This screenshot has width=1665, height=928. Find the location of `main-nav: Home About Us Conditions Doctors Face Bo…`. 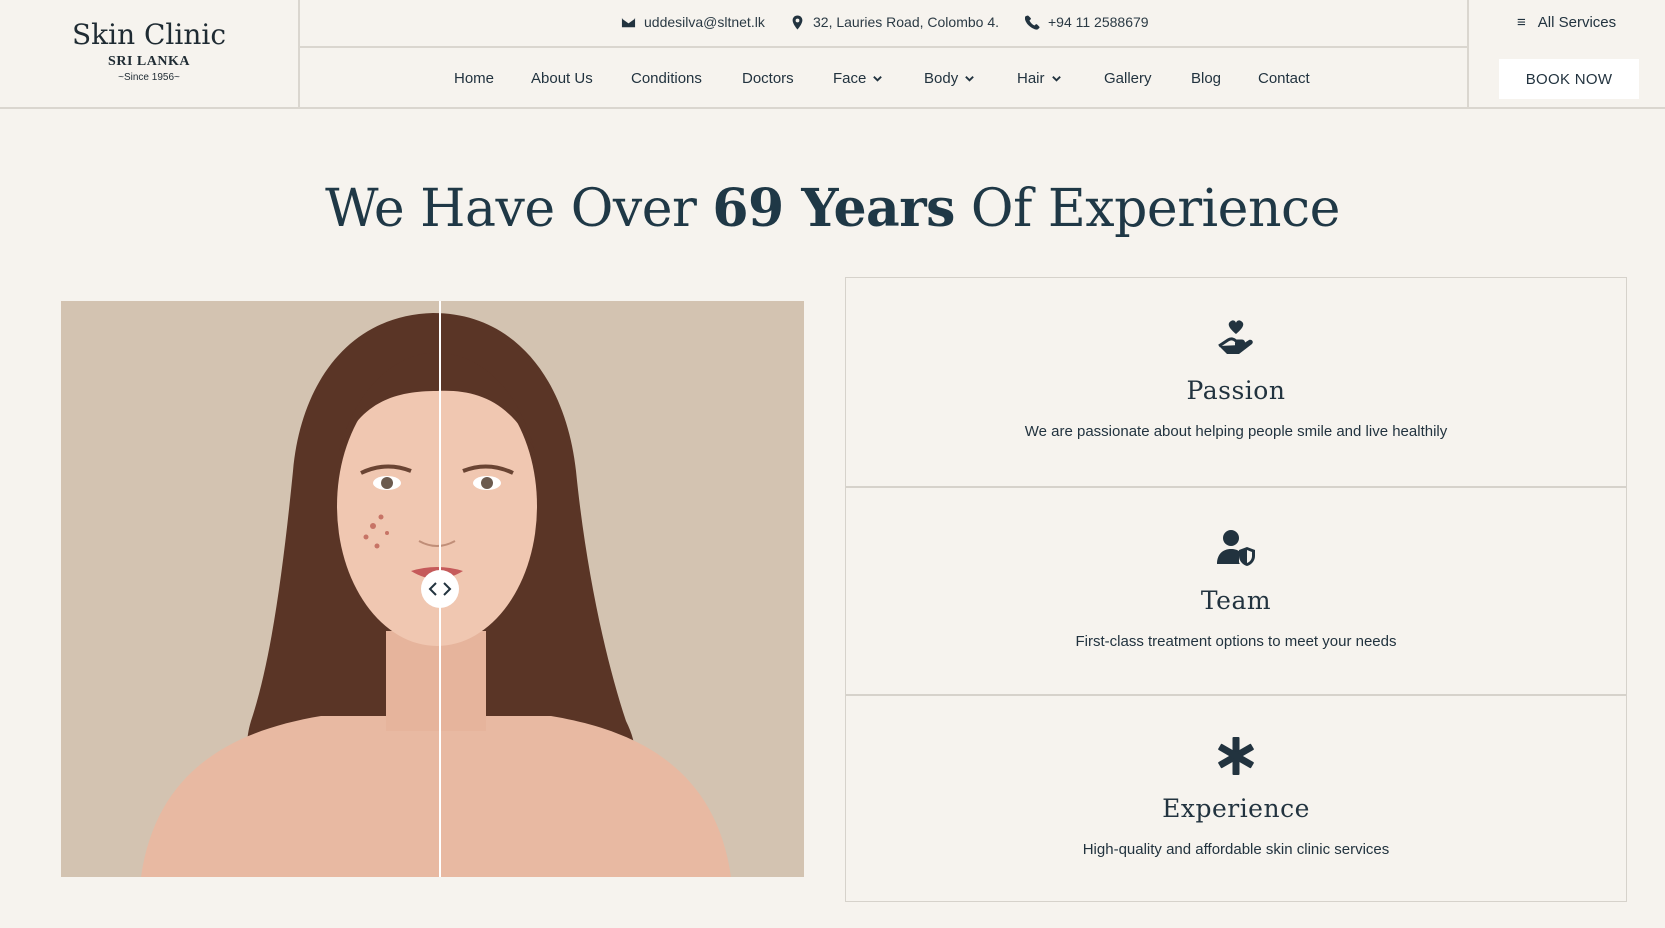

main-nav: Home About Us Conditions Doctors Face Bo… is located at coordinates (884, 78).